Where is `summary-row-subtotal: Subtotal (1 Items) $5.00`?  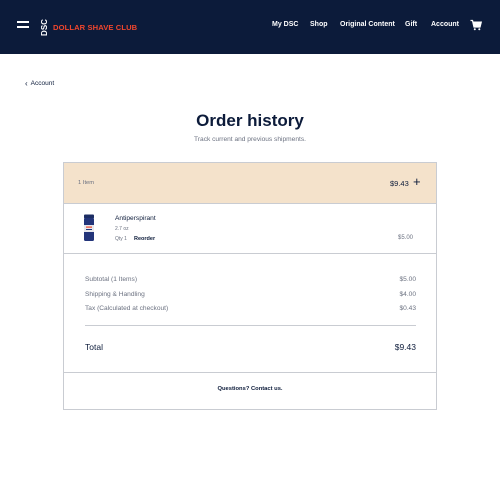 summary-row-subtotal: Subtotal (1 Items) $5.00 is located at coordinates (250, 279).